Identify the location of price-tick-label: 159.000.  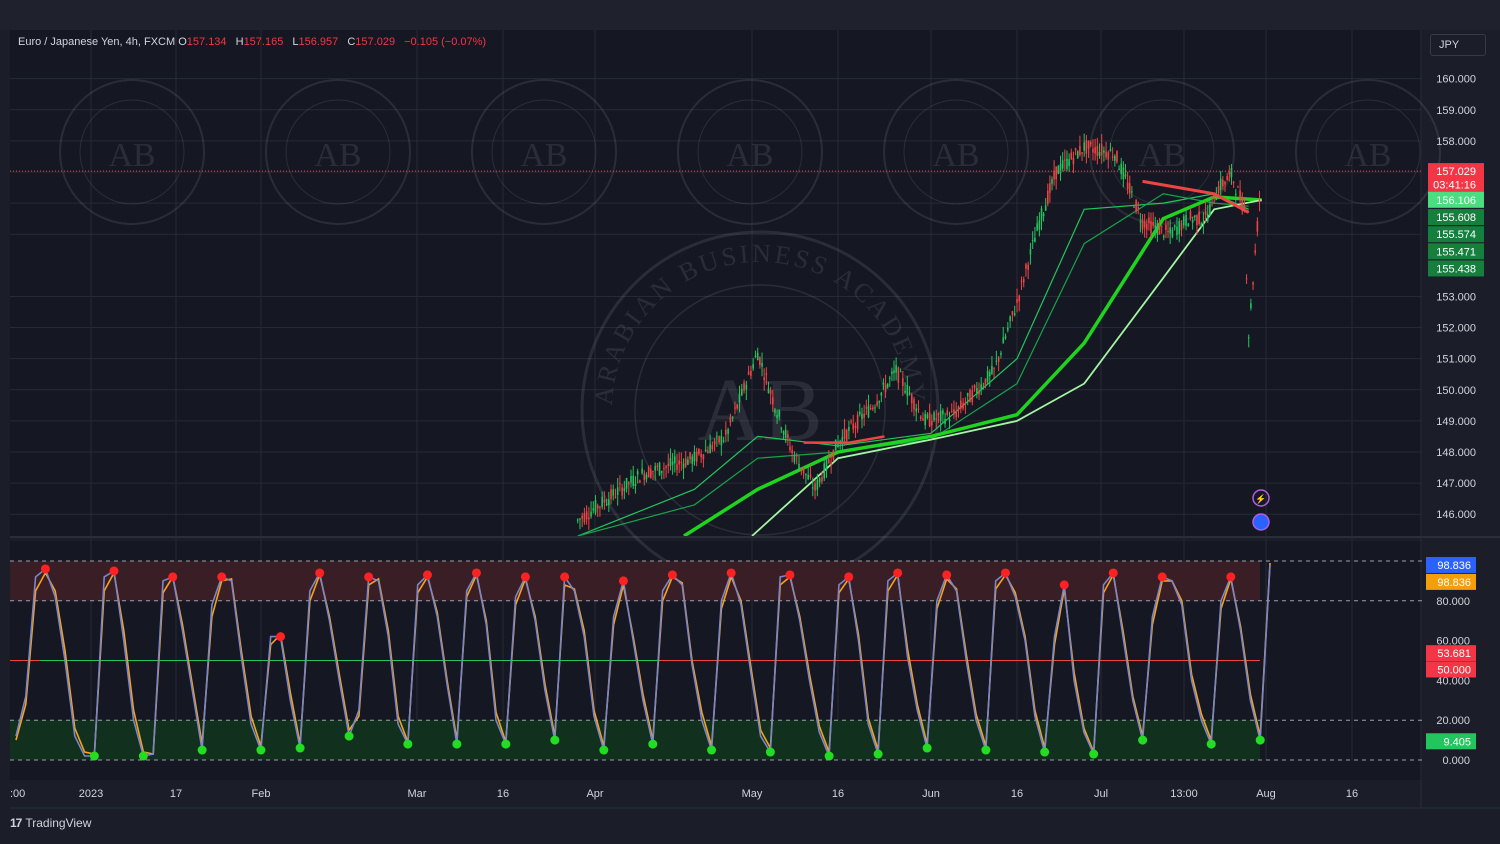
(1456, 111).